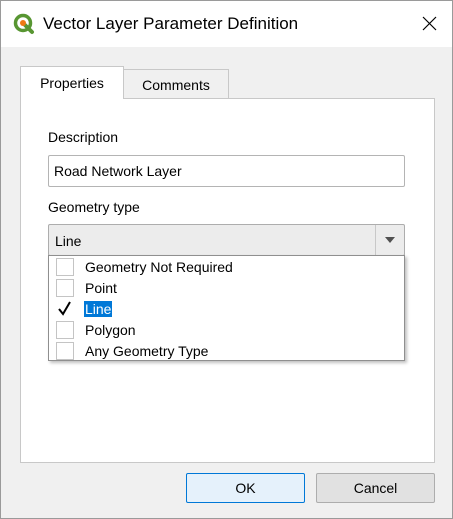 This screenshot has height=519, width=453. I want to click on combo-dropdown-button, so click(389, 240).